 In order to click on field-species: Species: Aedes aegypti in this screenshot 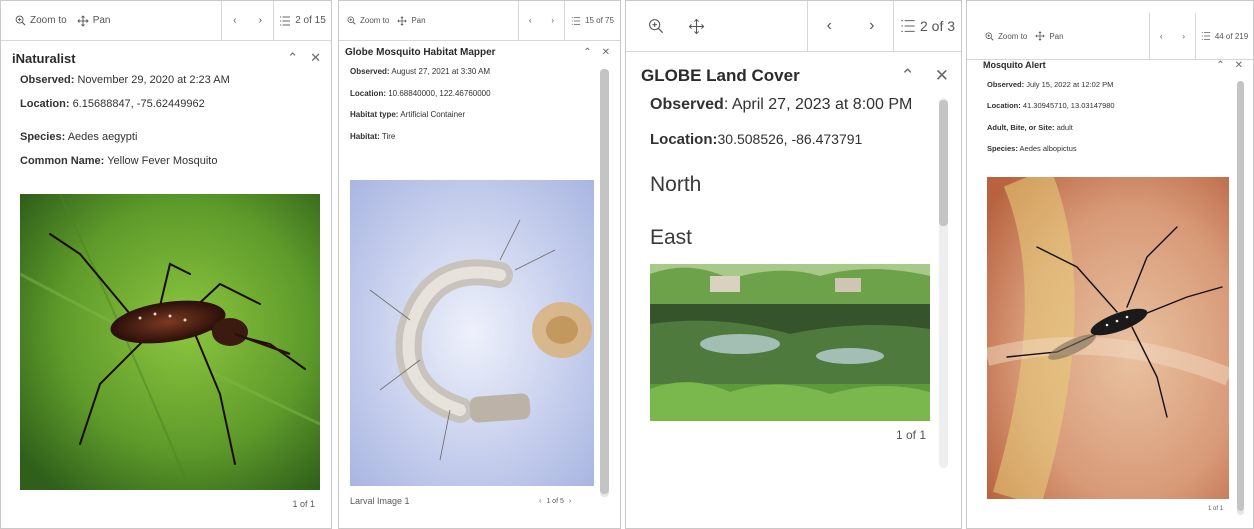, I will do `click(79, 137)`.